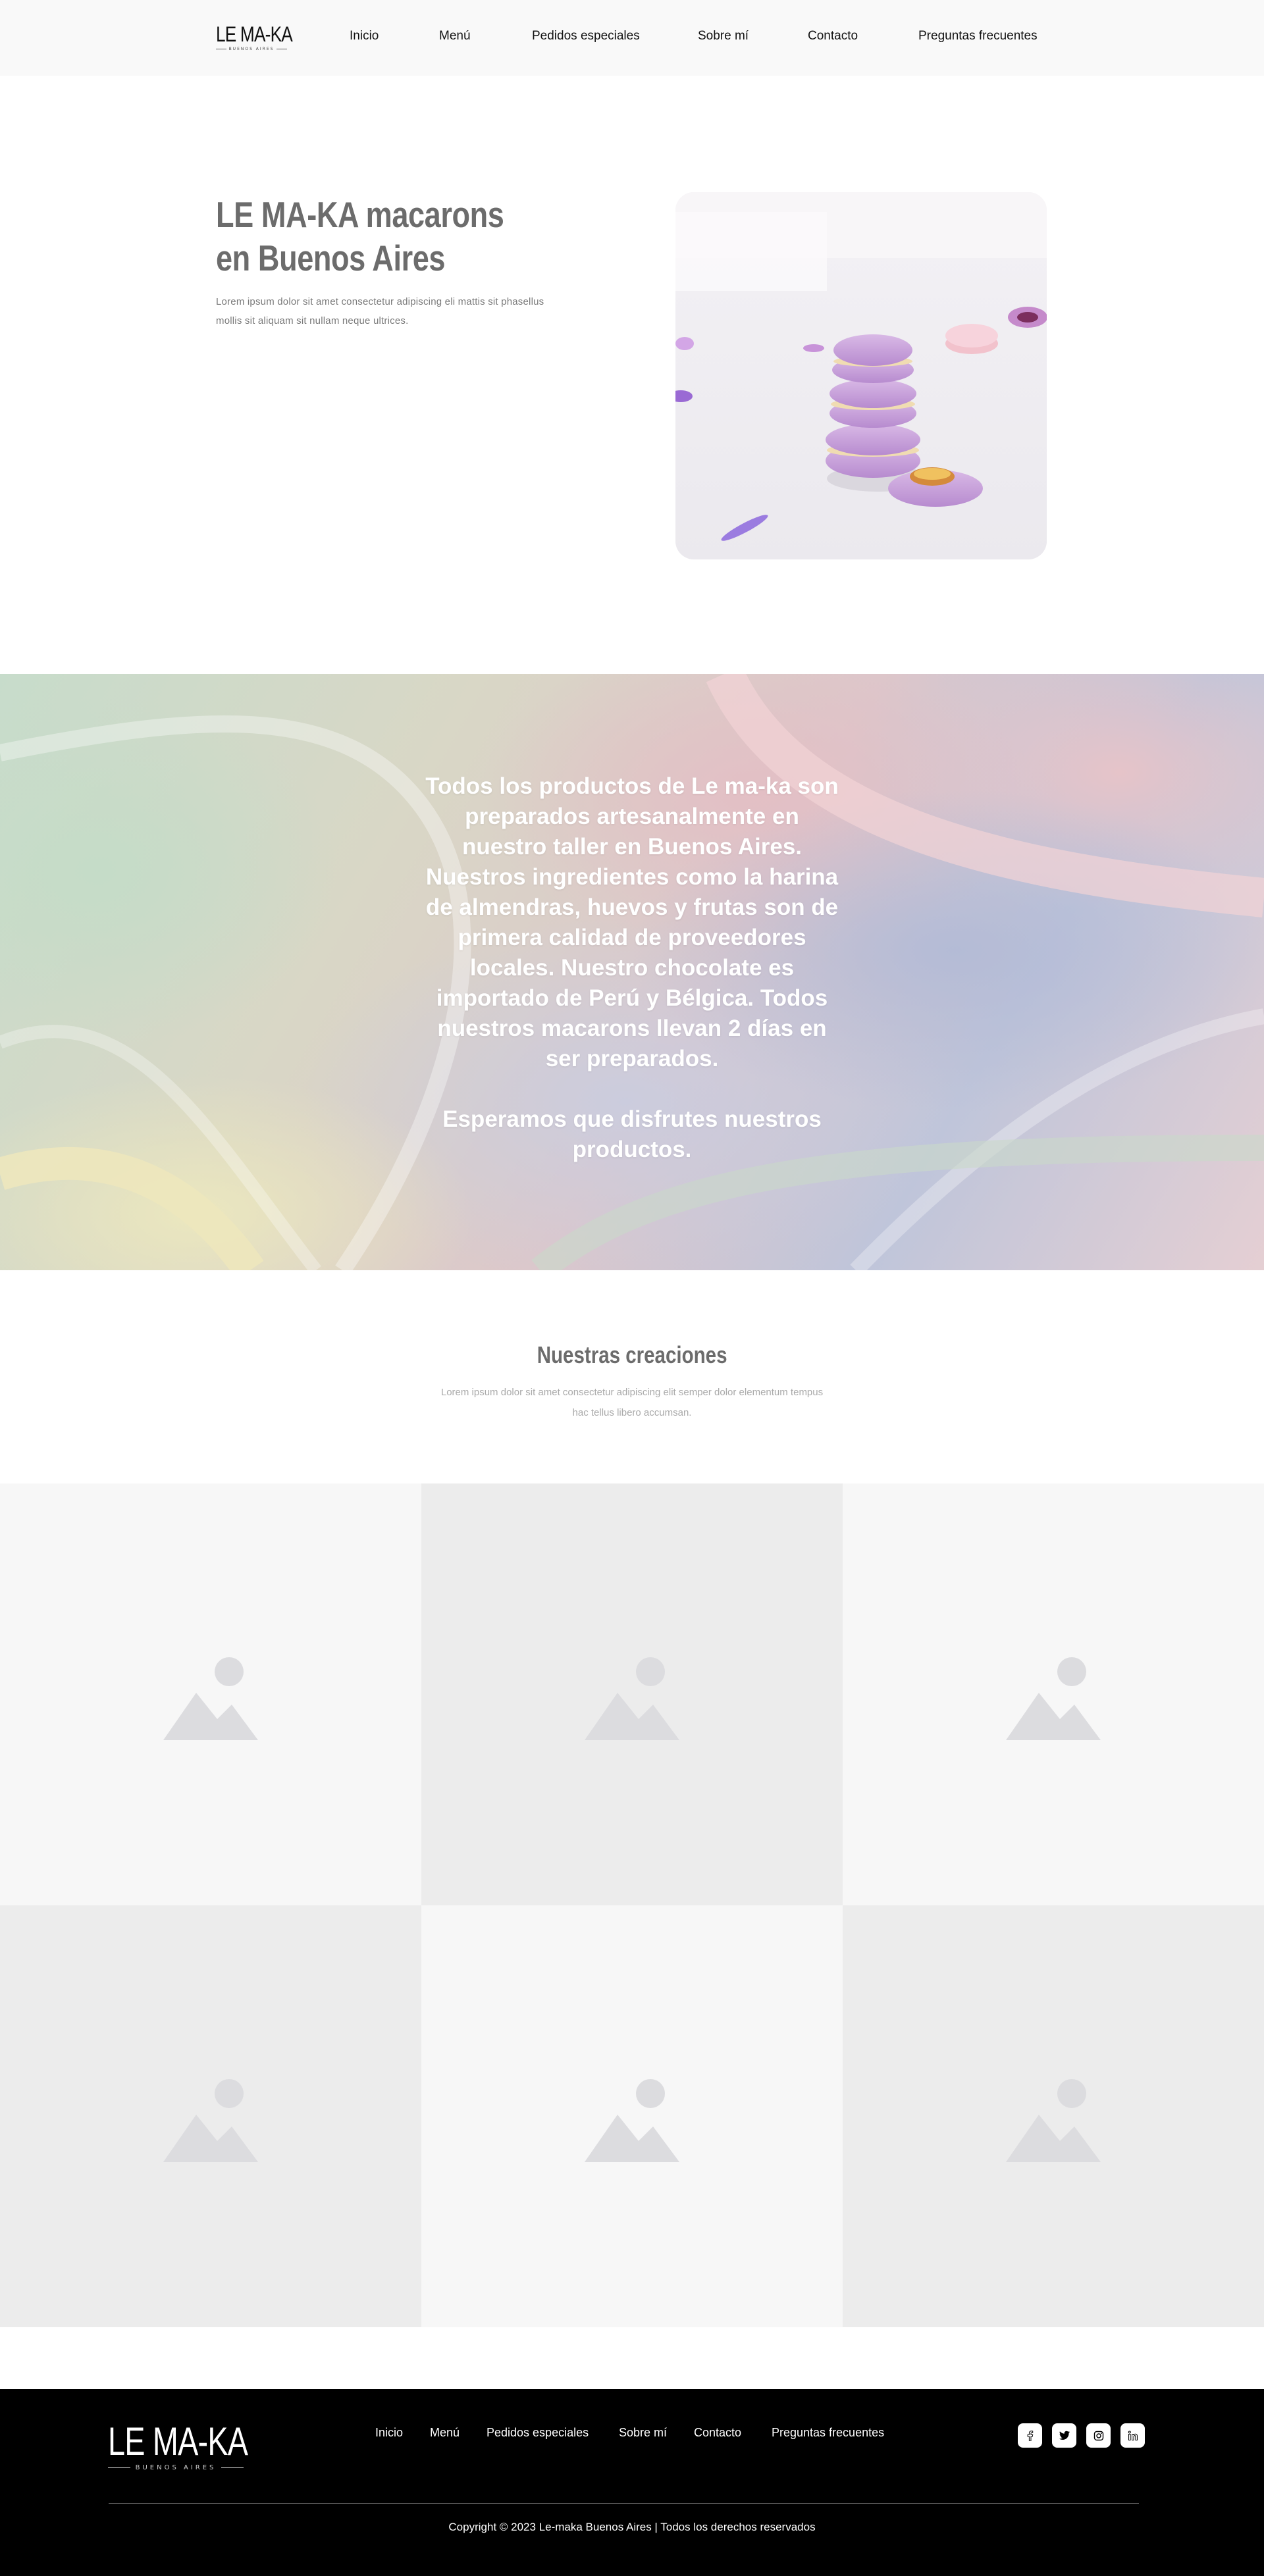  Describe the element at coordinates (1030, 2435) in the screenshot. I see `facebook-icon` at that location.